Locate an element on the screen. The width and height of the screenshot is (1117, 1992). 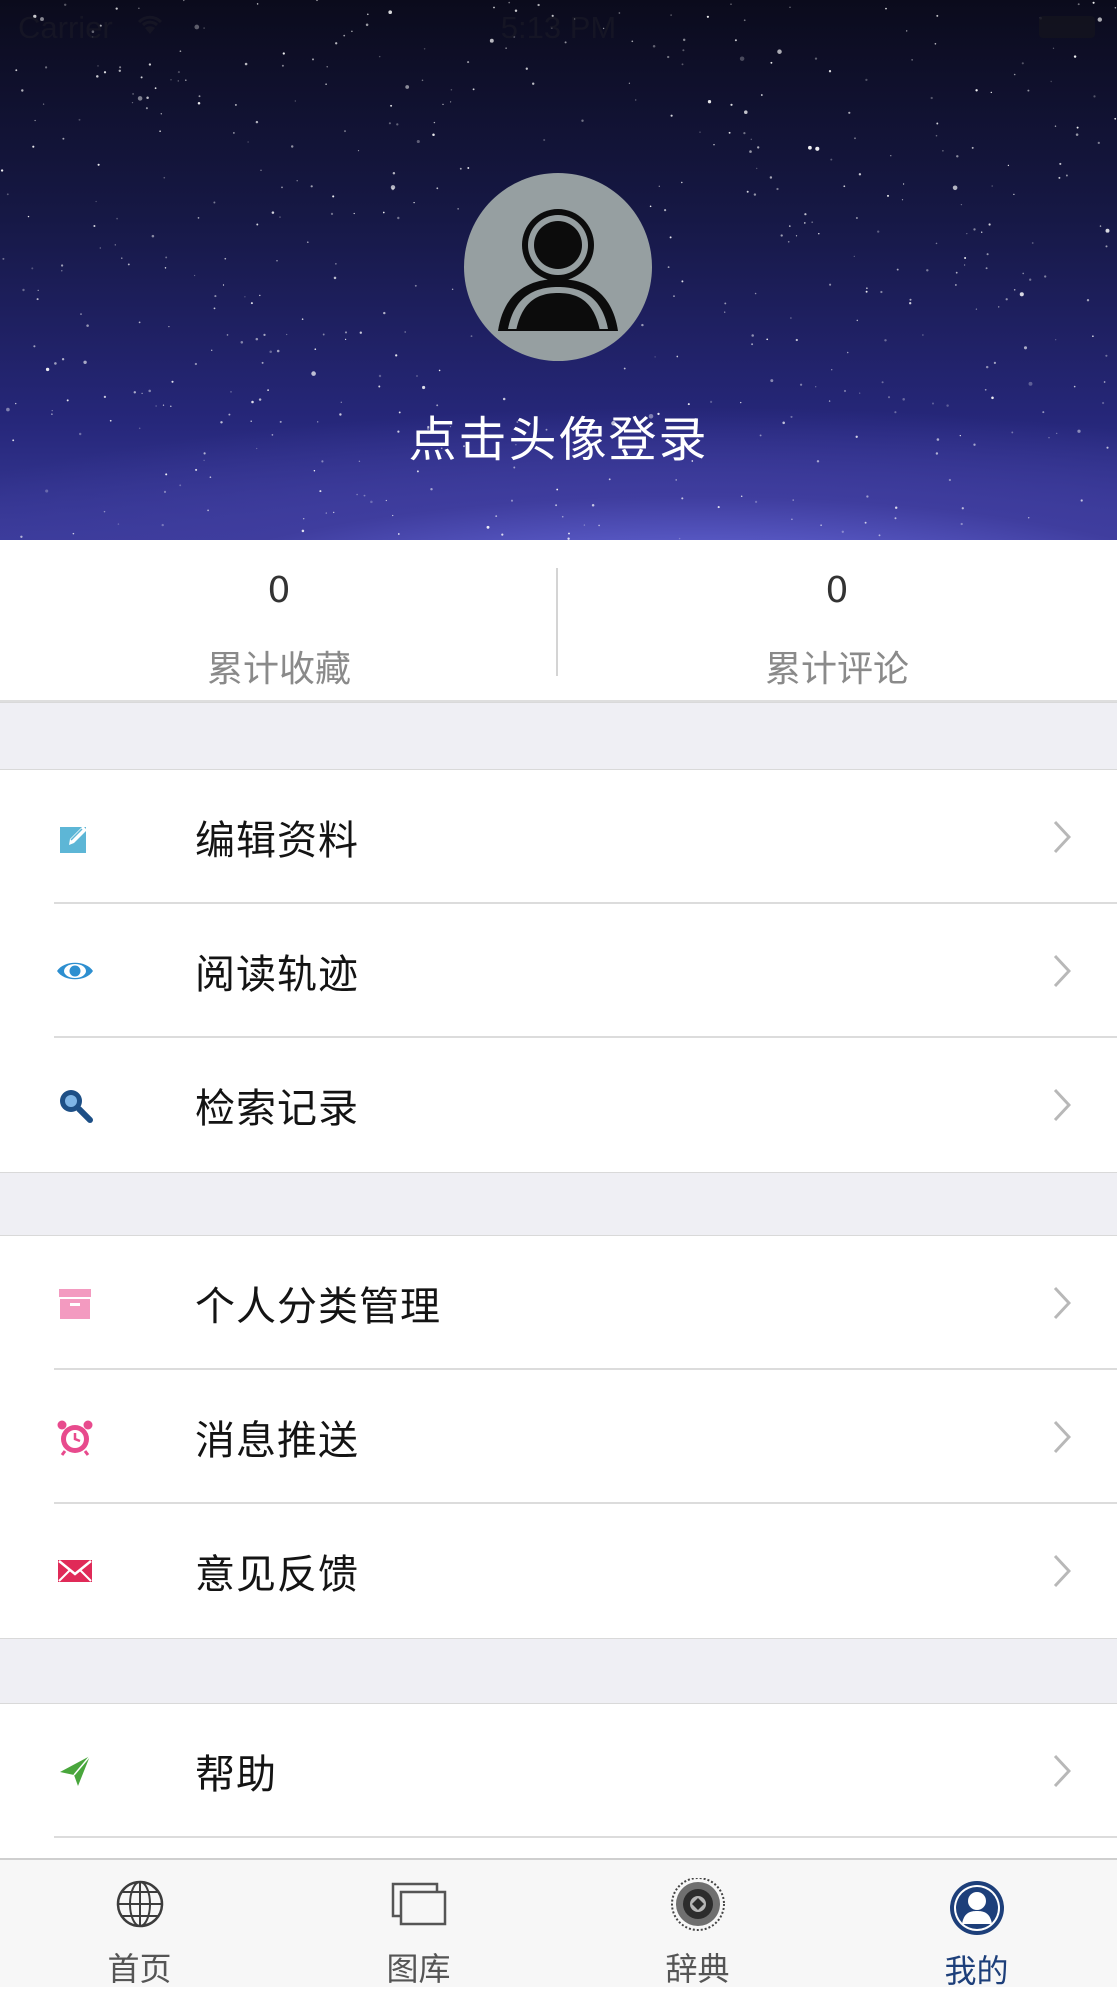
menu-item-label: 意见反馈 is located at coordinates (277, 1575).